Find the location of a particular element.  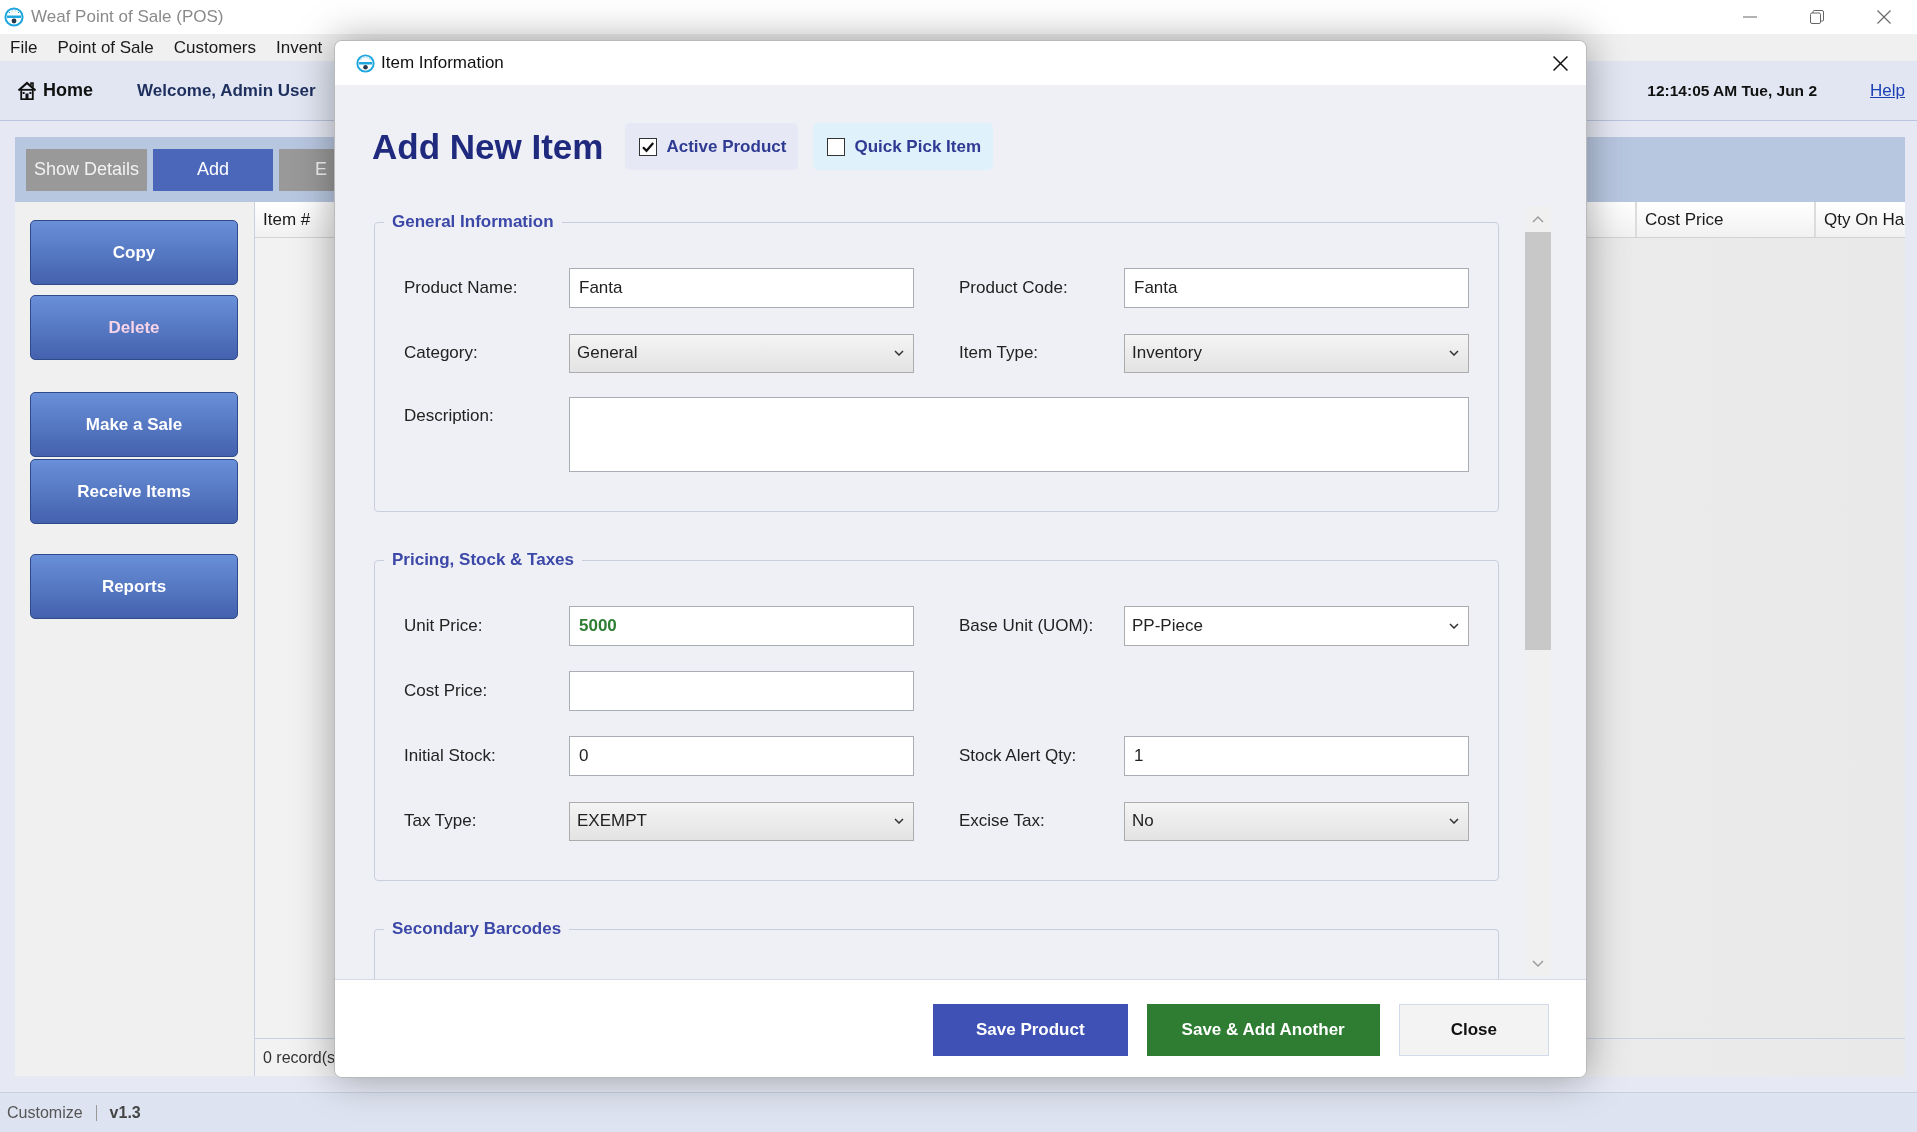

footer-button: Save & Add Another is located at coordinates (1263, 1029).